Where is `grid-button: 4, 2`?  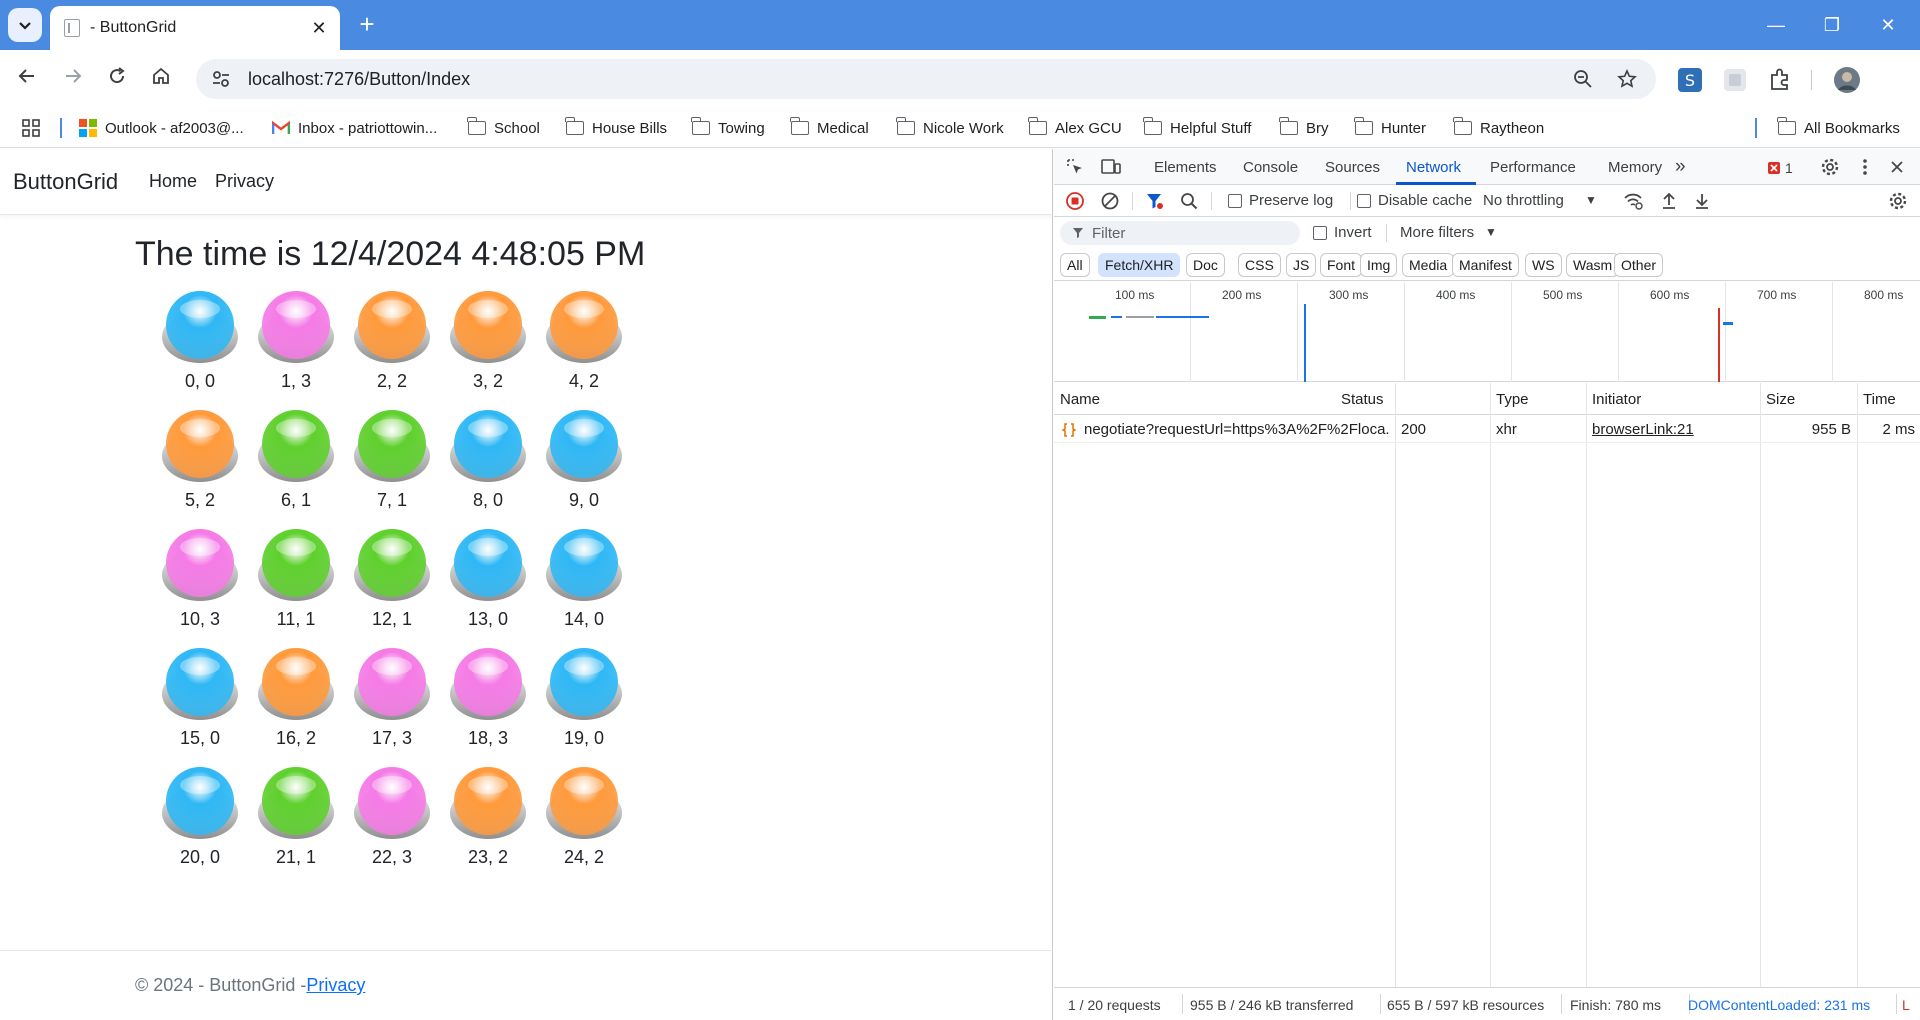 grid-button: 4, 2 is located at coordinates (584, 346).